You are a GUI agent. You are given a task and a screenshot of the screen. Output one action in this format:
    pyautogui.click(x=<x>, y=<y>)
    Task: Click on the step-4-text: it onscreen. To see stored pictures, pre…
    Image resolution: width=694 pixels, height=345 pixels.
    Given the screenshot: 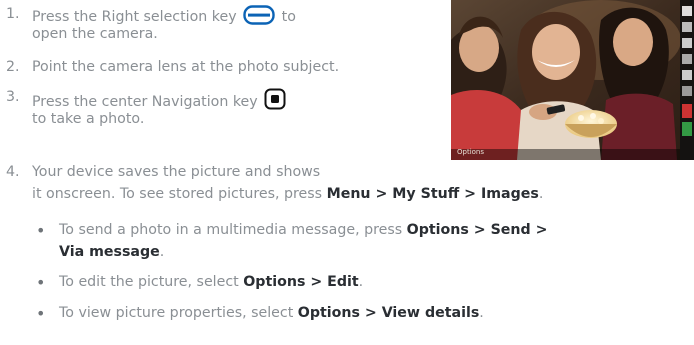 What is the action you would take?
    pyautogui.click(x=177, y=194)
    